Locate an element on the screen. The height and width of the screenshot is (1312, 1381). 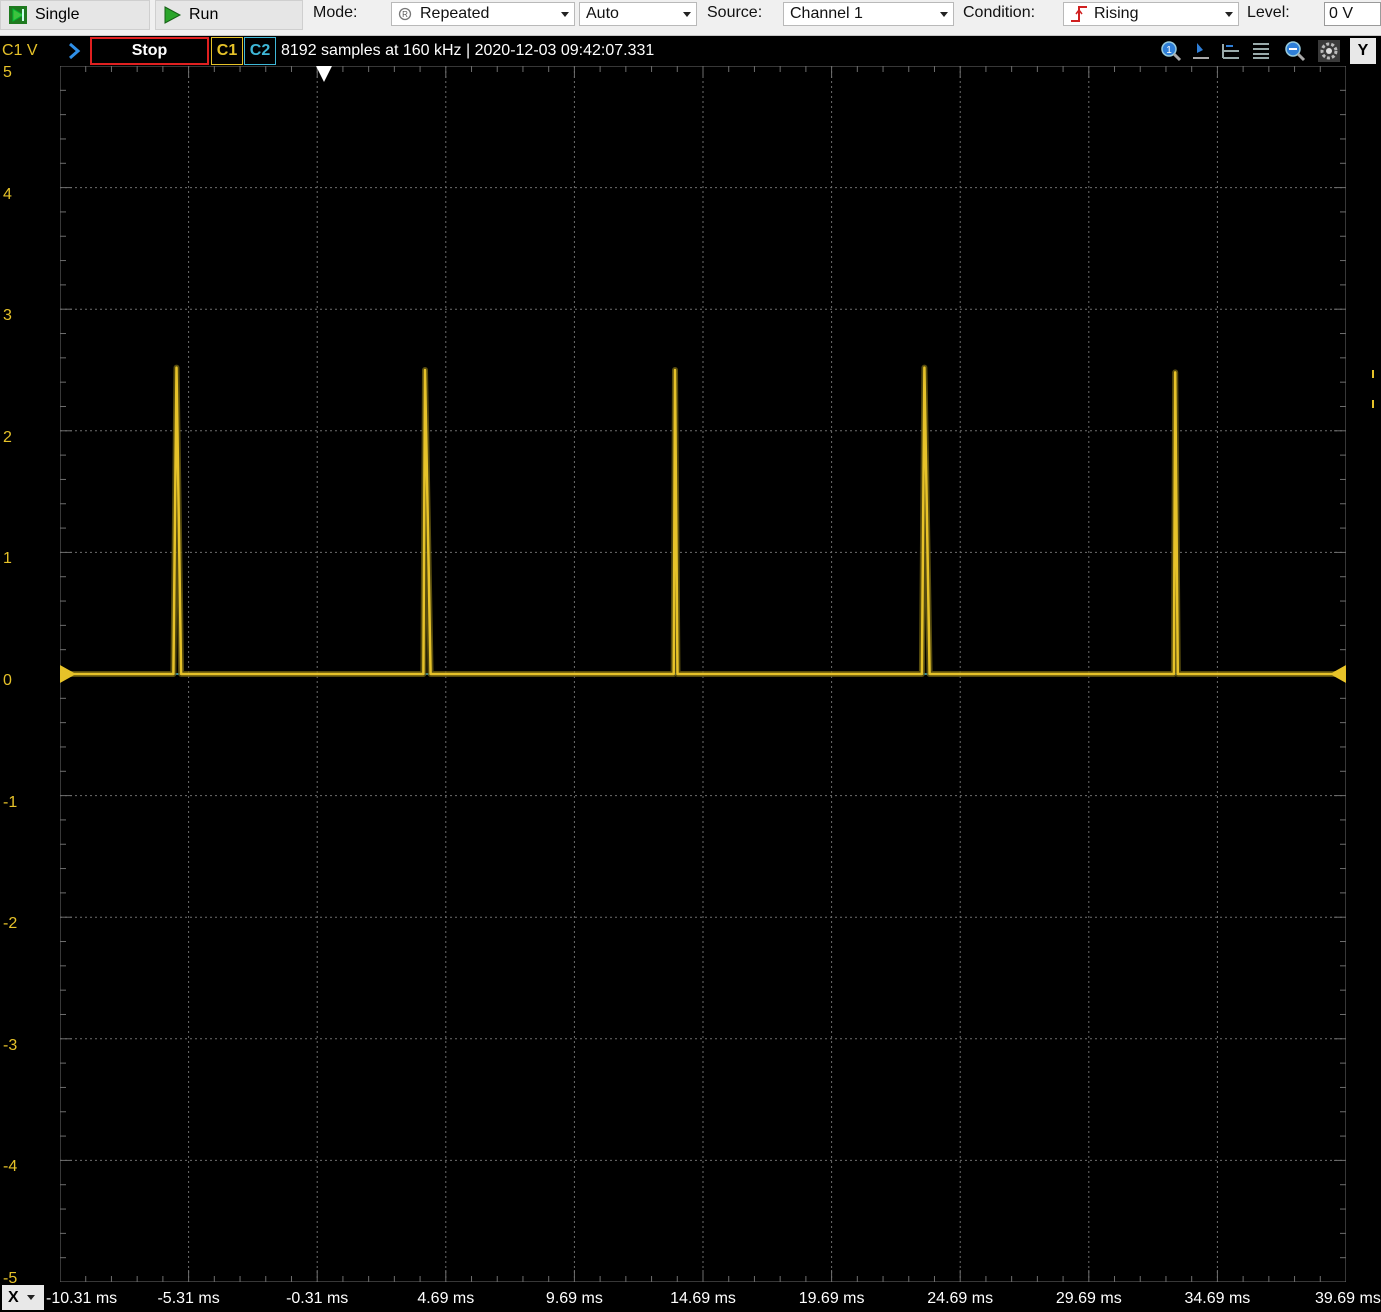
x-tick-label: -0.31 ms is located at coordinates (317, 1298).